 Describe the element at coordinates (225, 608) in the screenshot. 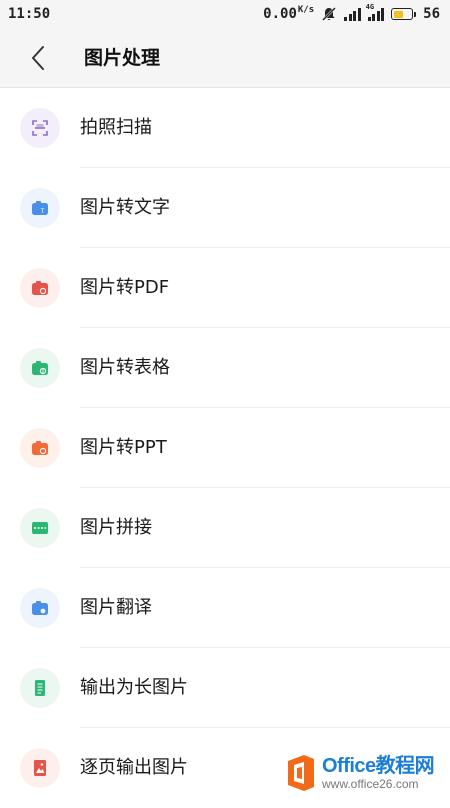

I see `list-item: 图片翻译` at that location.